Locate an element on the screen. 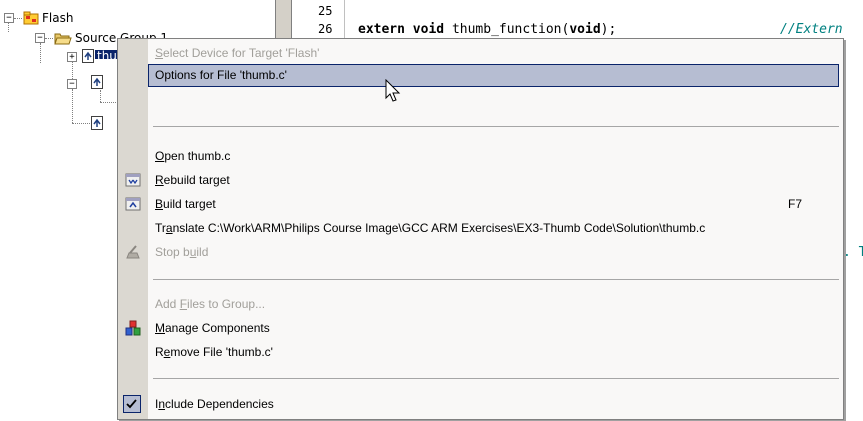  menu-item-remove-file: Remove File 'thumb.c' is located at coordinates (214, 352).